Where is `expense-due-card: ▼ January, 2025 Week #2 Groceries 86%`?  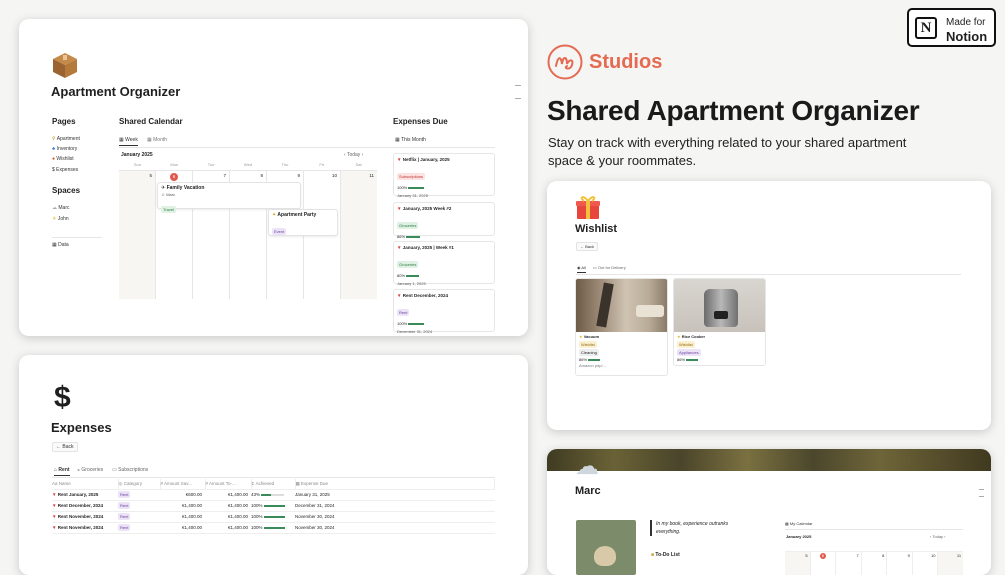
expense-due-card: ▼ January, 2025 Week #2 Groceries 86% is located at coordinates (444, 220).